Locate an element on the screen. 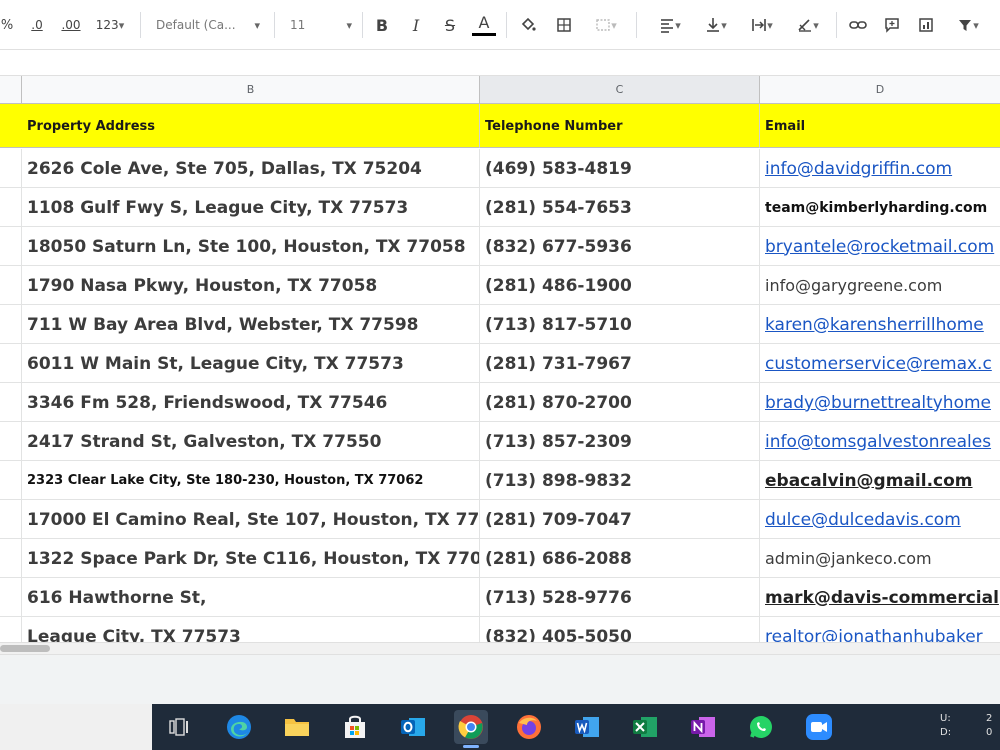  cell-email: realtor@jonathanhubaker is located at coordinates (880, 630).